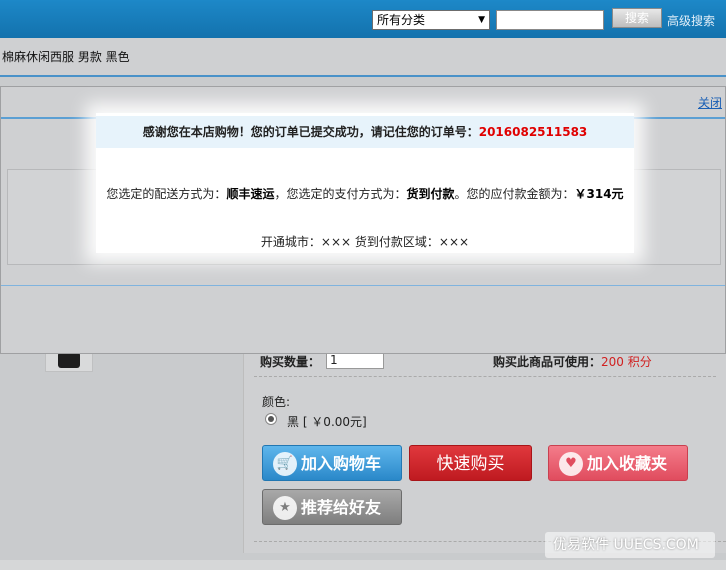 This screenshot has width=726, height=570. What do you see at coordinates (627, 463) in the screenshot?
I see `add-favorite-label: 加入收藏夹` at bounding box center [627, 463].